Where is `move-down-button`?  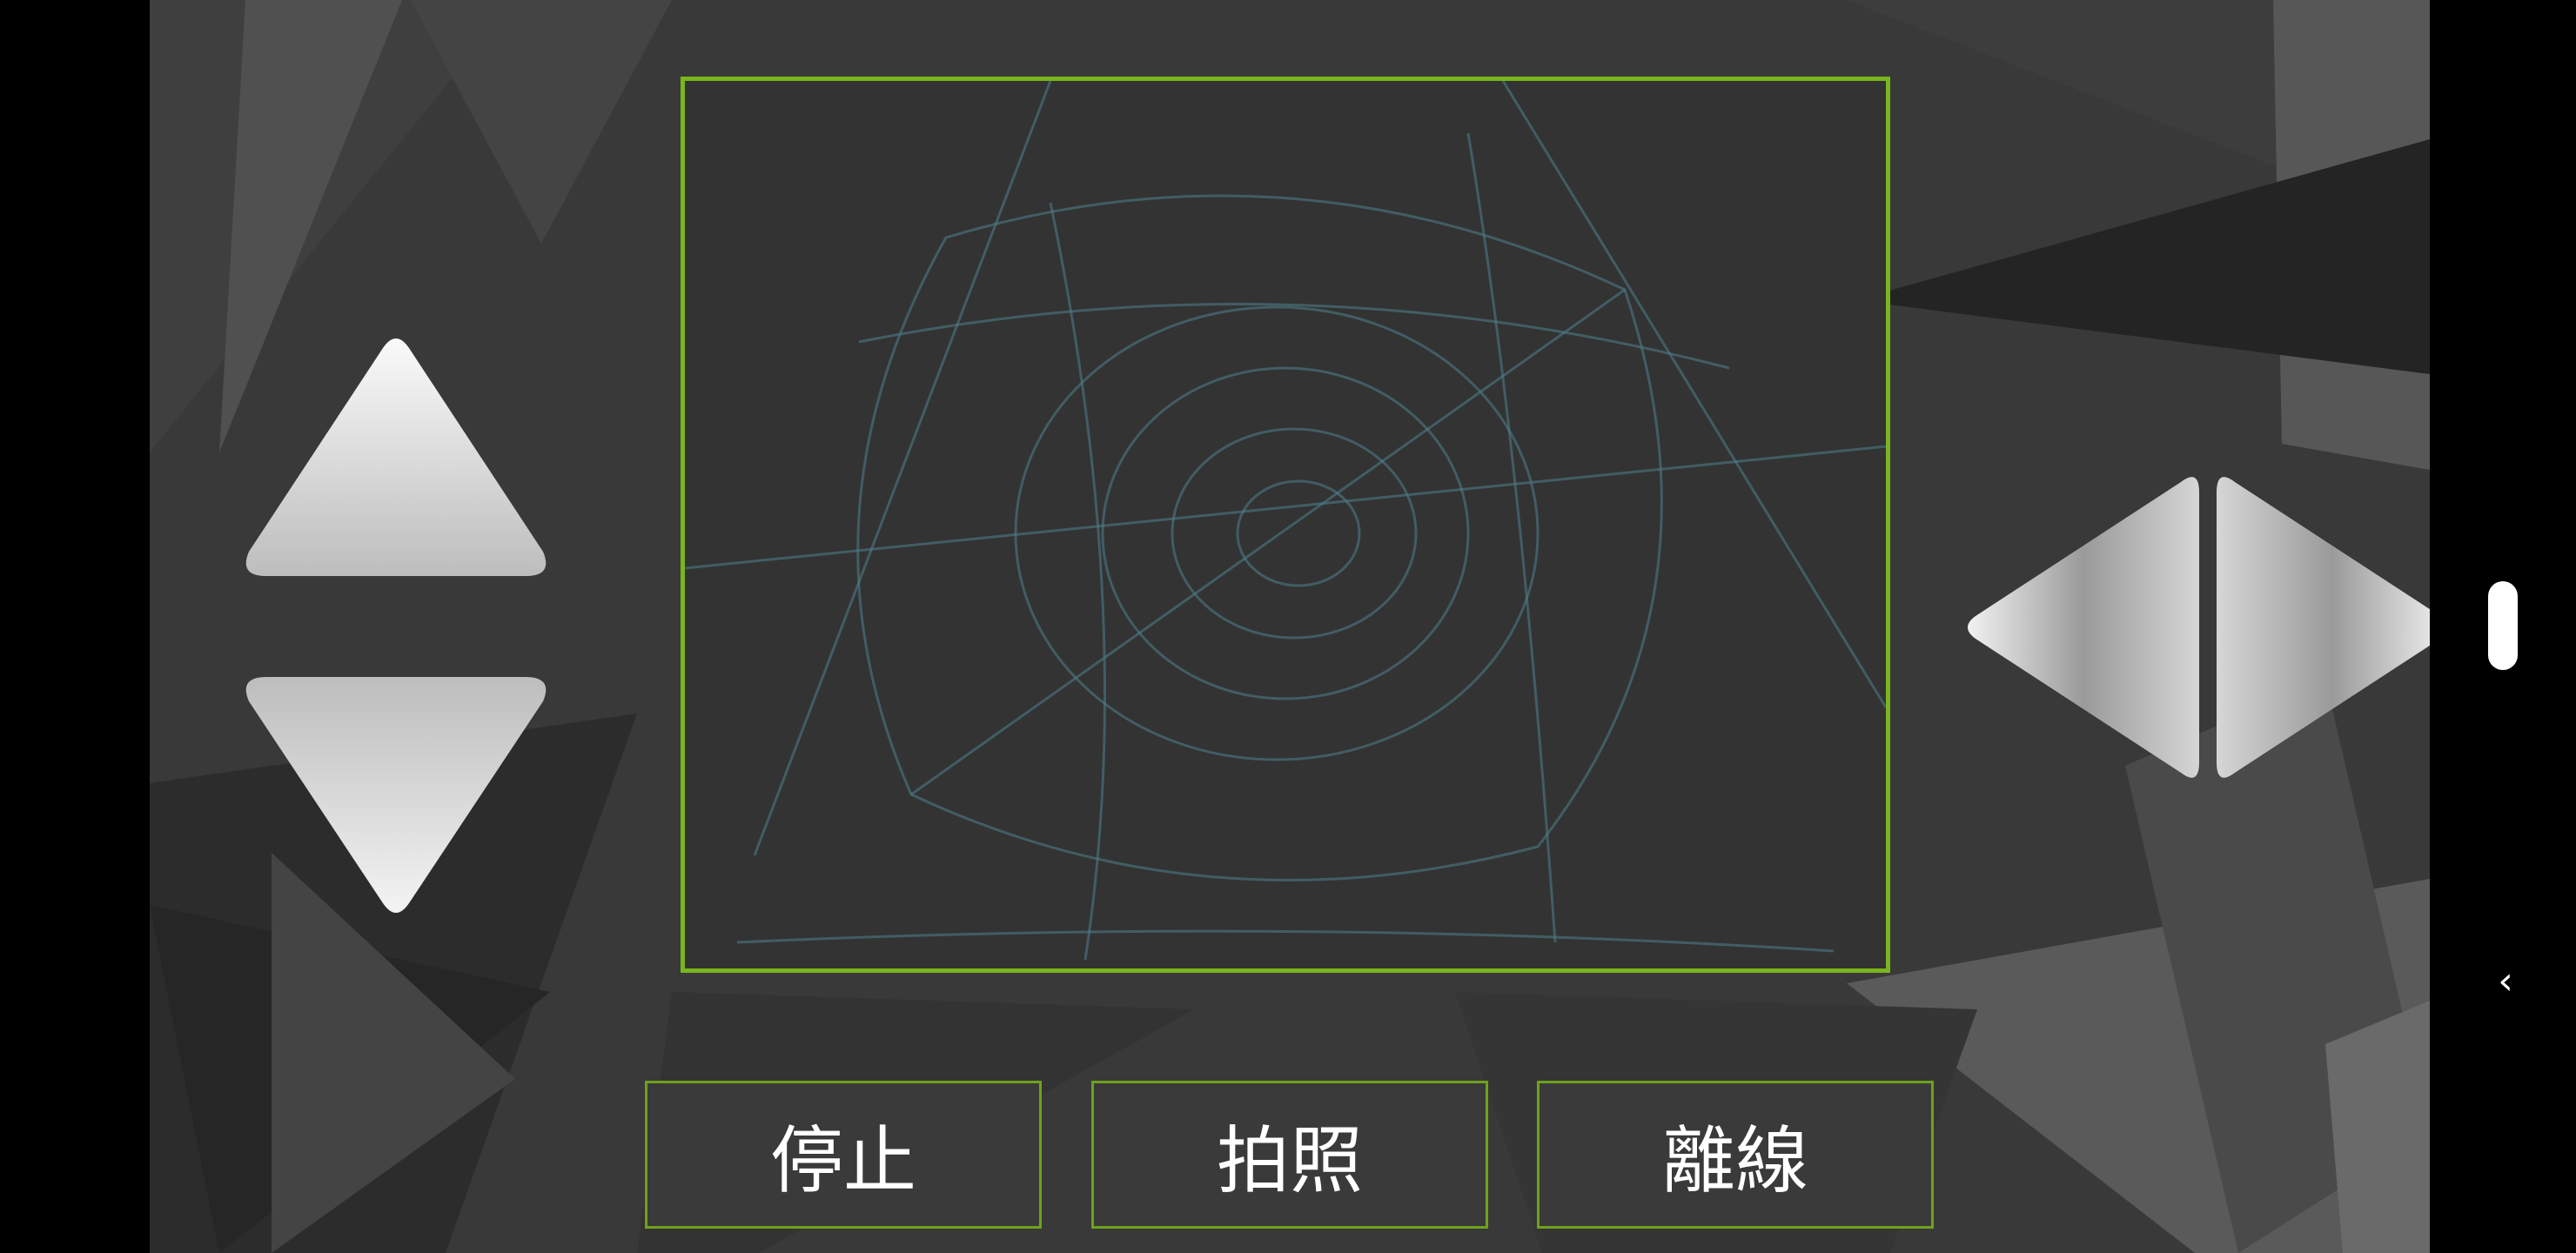
move-down-button is located at coordinates (396, 797).